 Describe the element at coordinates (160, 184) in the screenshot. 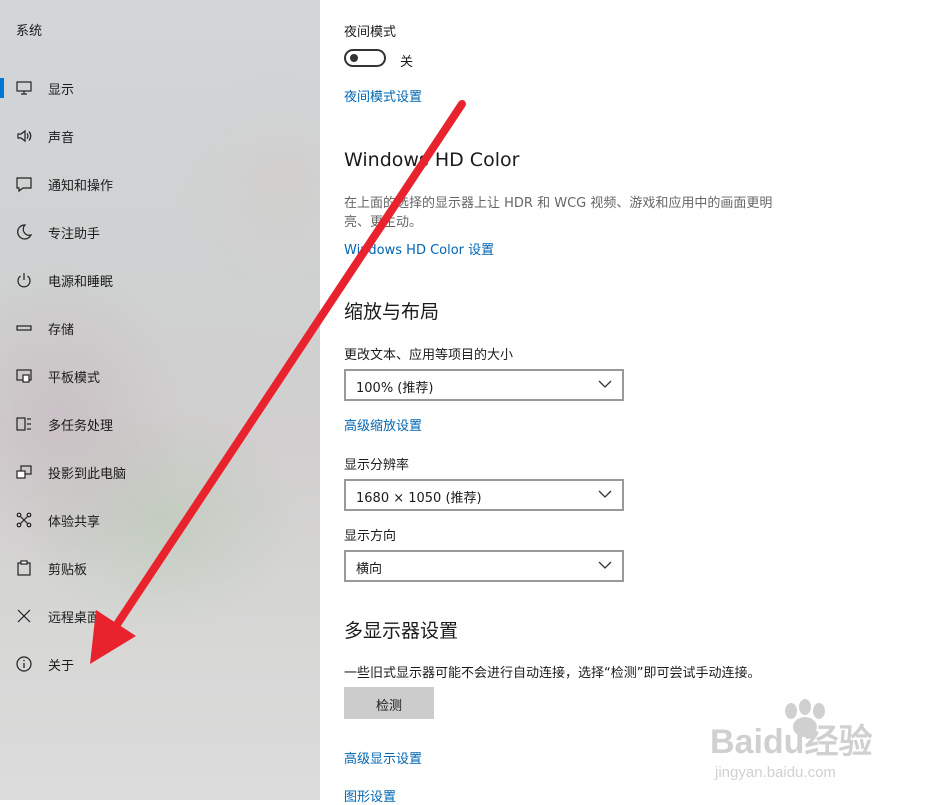

I see `sidebar-item-notifications: 通知和操作` at that location.